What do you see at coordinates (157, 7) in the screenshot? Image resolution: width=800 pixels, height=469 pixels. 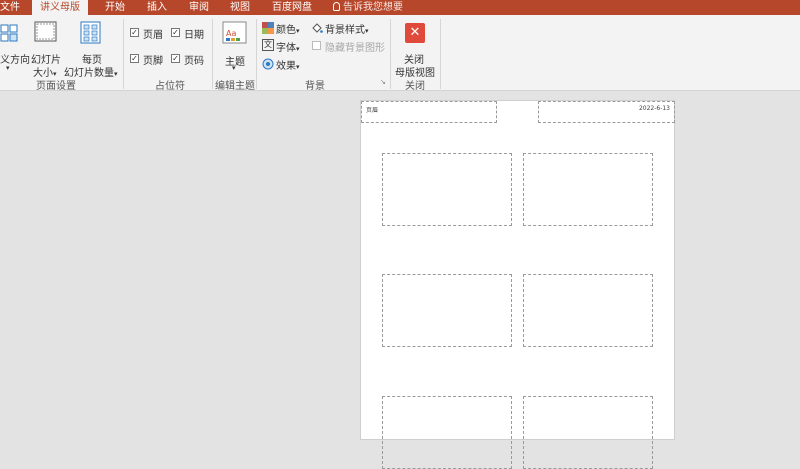 I see `tab-insert: 插入` at bounding box center [157, 7].